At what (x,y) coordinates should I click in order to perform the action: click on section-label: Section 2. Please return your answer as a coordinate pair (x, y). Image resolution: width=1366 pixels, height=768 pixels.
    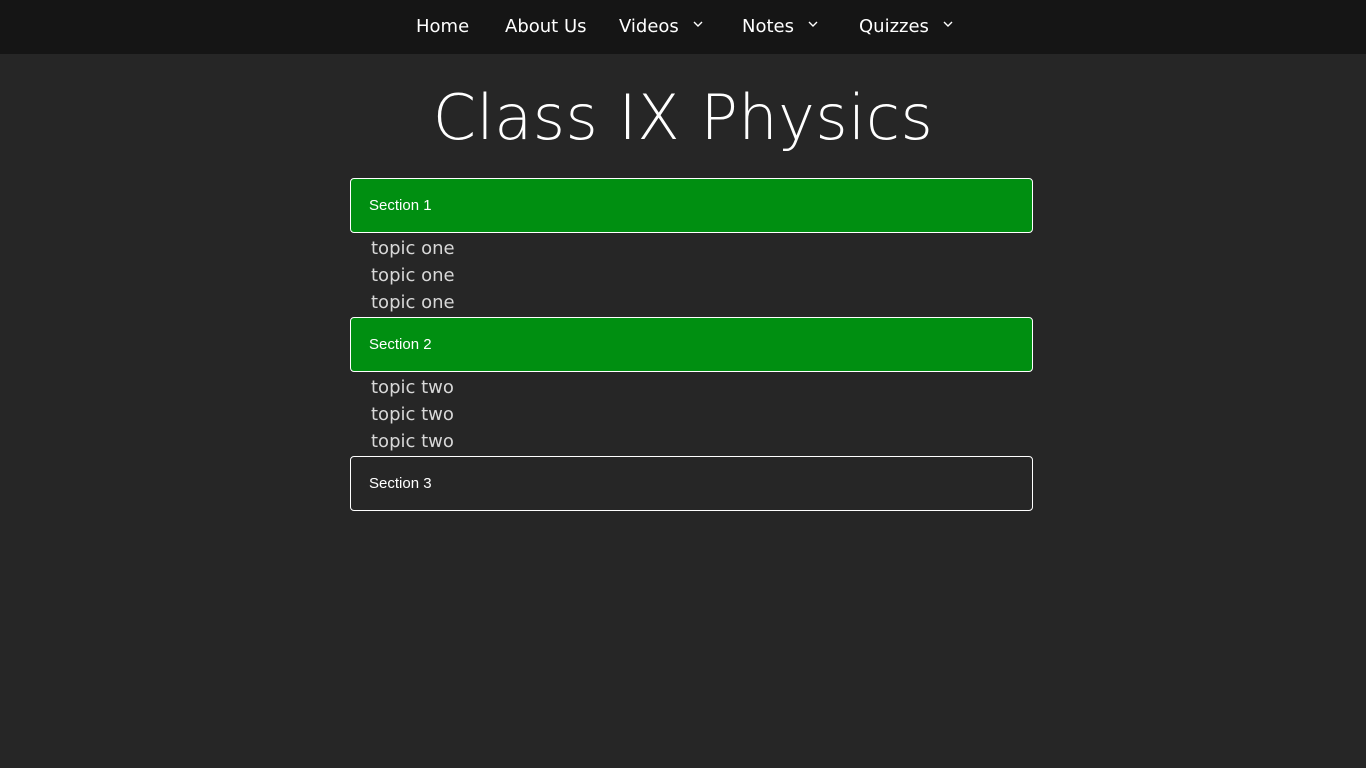
    Looking at the image, I should click on (400, 344).